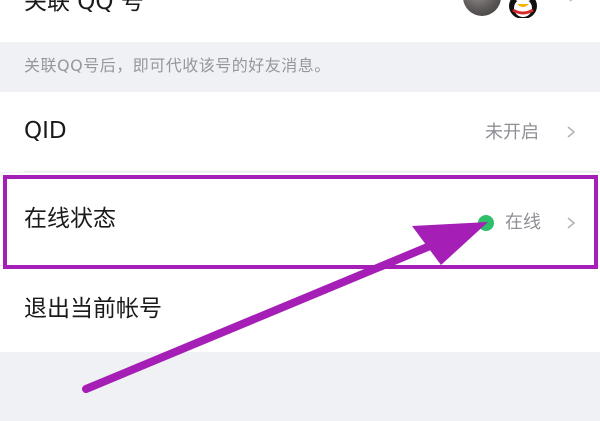  I want to click on qid-value: 未开启, so click(512, 132).